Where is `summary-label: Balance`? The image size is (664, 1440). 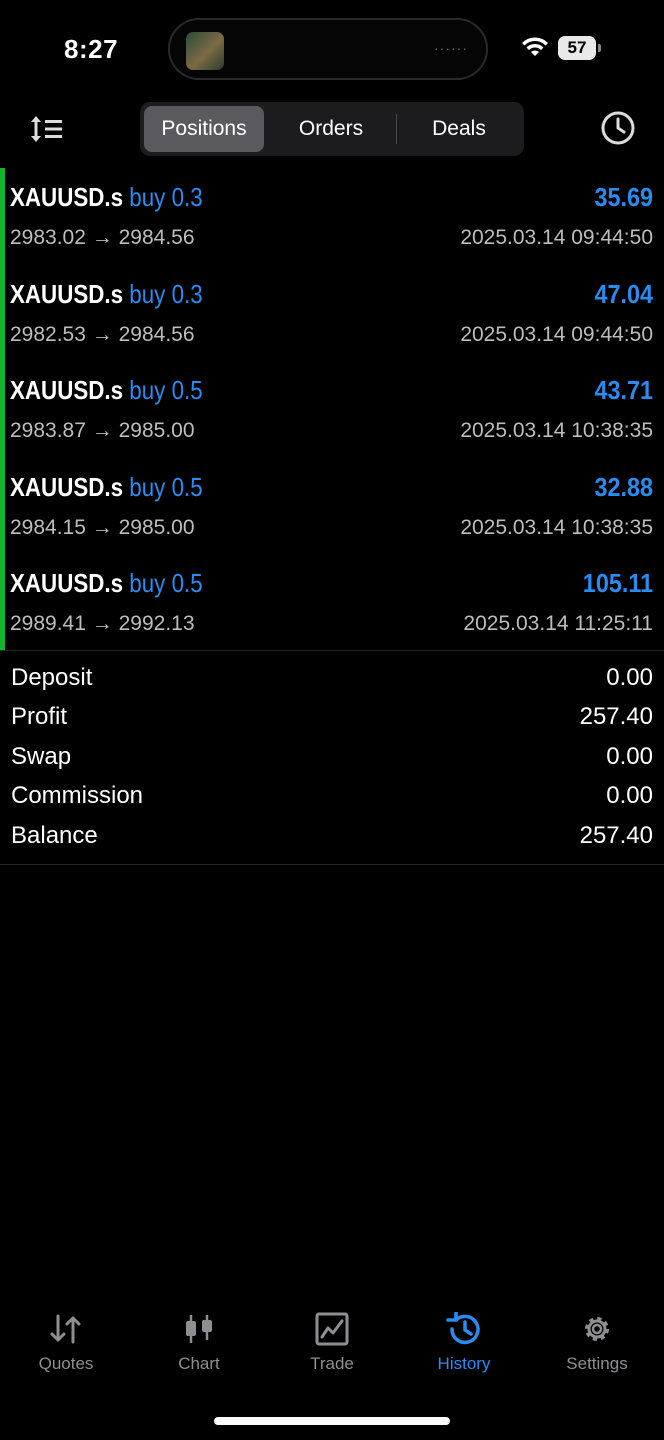
summary-label: Balance is located at coordinates (54, 835).